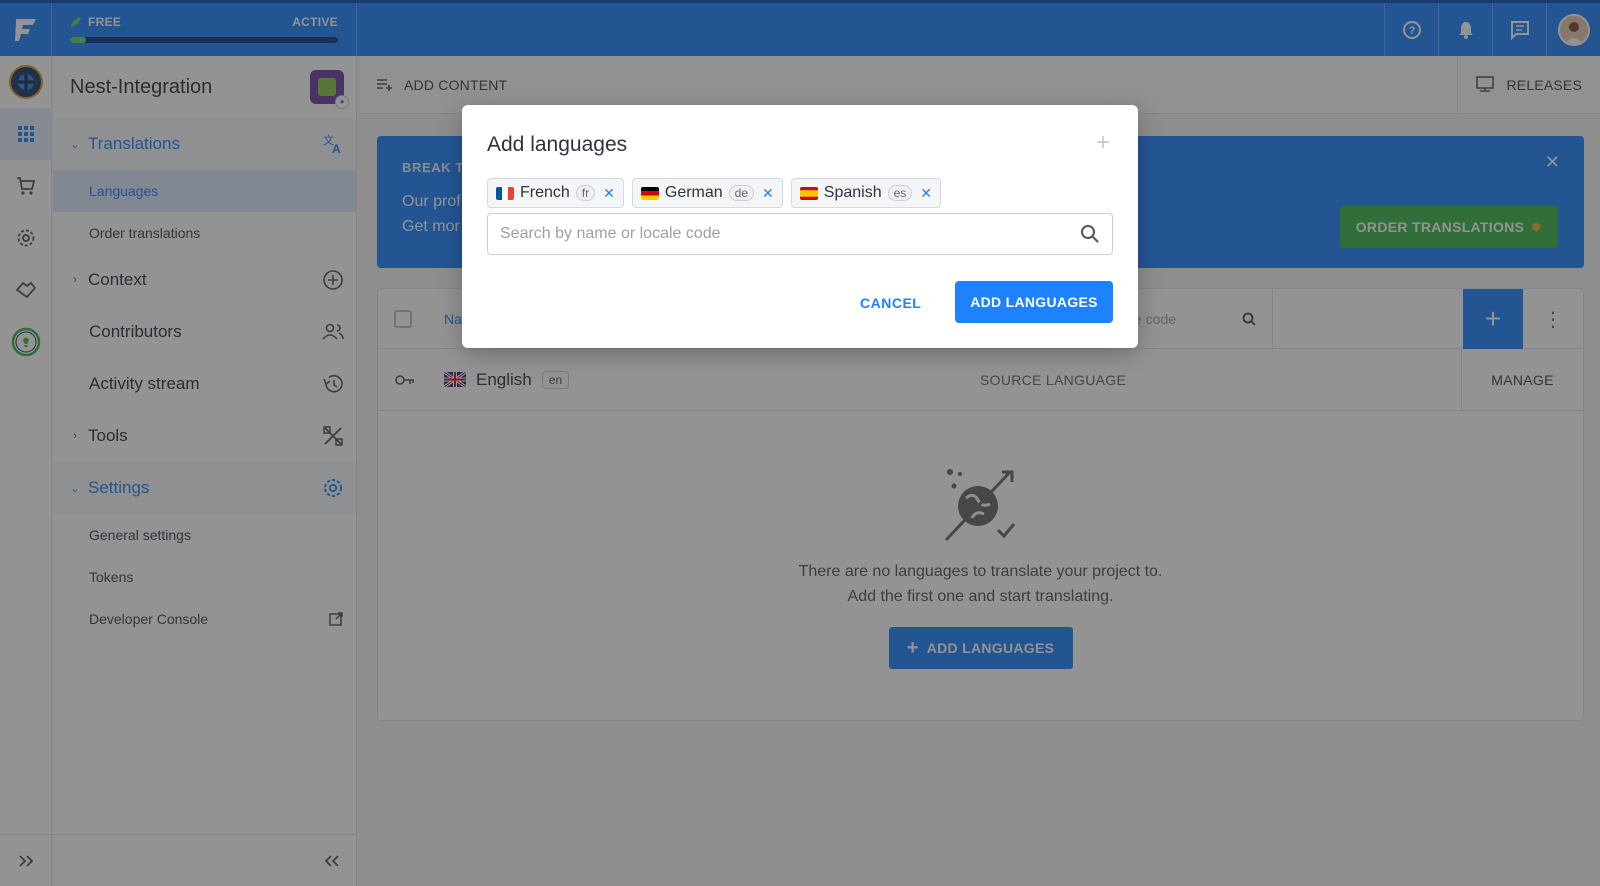 This screenshot has width=1600, height=886. Describe the element at coordinates (741, 193) in the screenshot. I see `chip-code: de` at that location.